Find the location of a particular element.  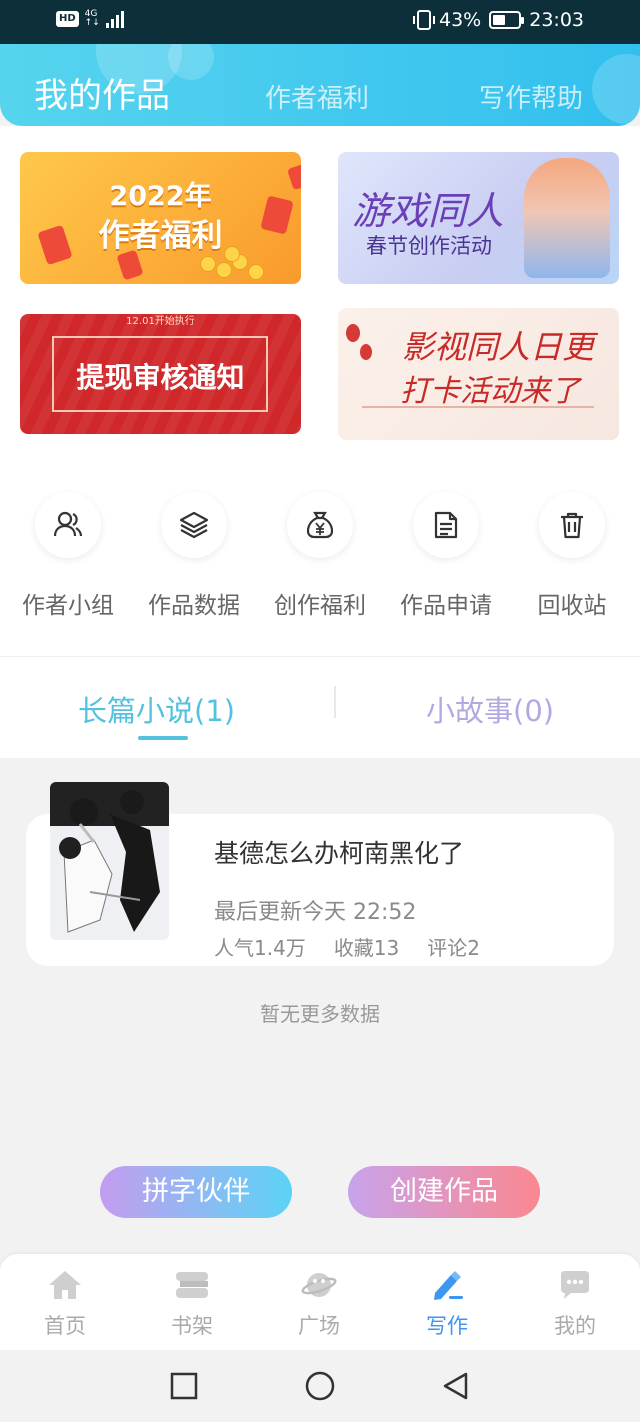

document-icon is located at coordinates (446, 525).